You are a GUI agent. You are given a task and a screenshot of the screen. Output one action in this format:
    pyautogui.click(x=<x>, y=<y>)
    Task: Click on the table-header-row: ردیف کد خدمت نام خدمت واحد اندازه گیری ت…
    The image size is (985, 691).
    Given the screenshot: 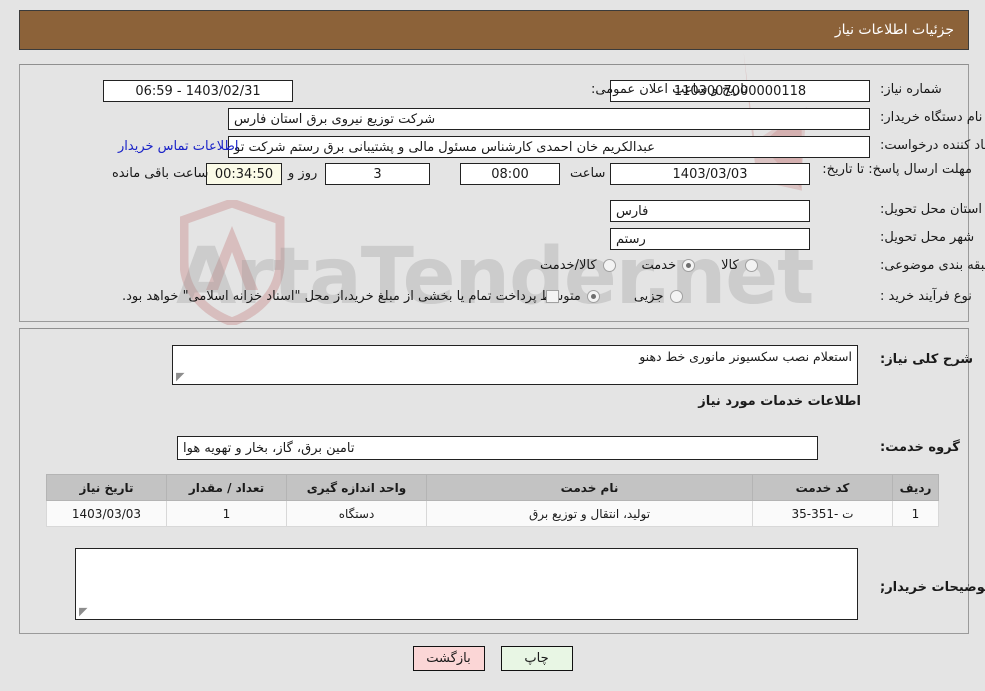 What is the action you would take?
    pyautogui.click(x=492, y=487)
    